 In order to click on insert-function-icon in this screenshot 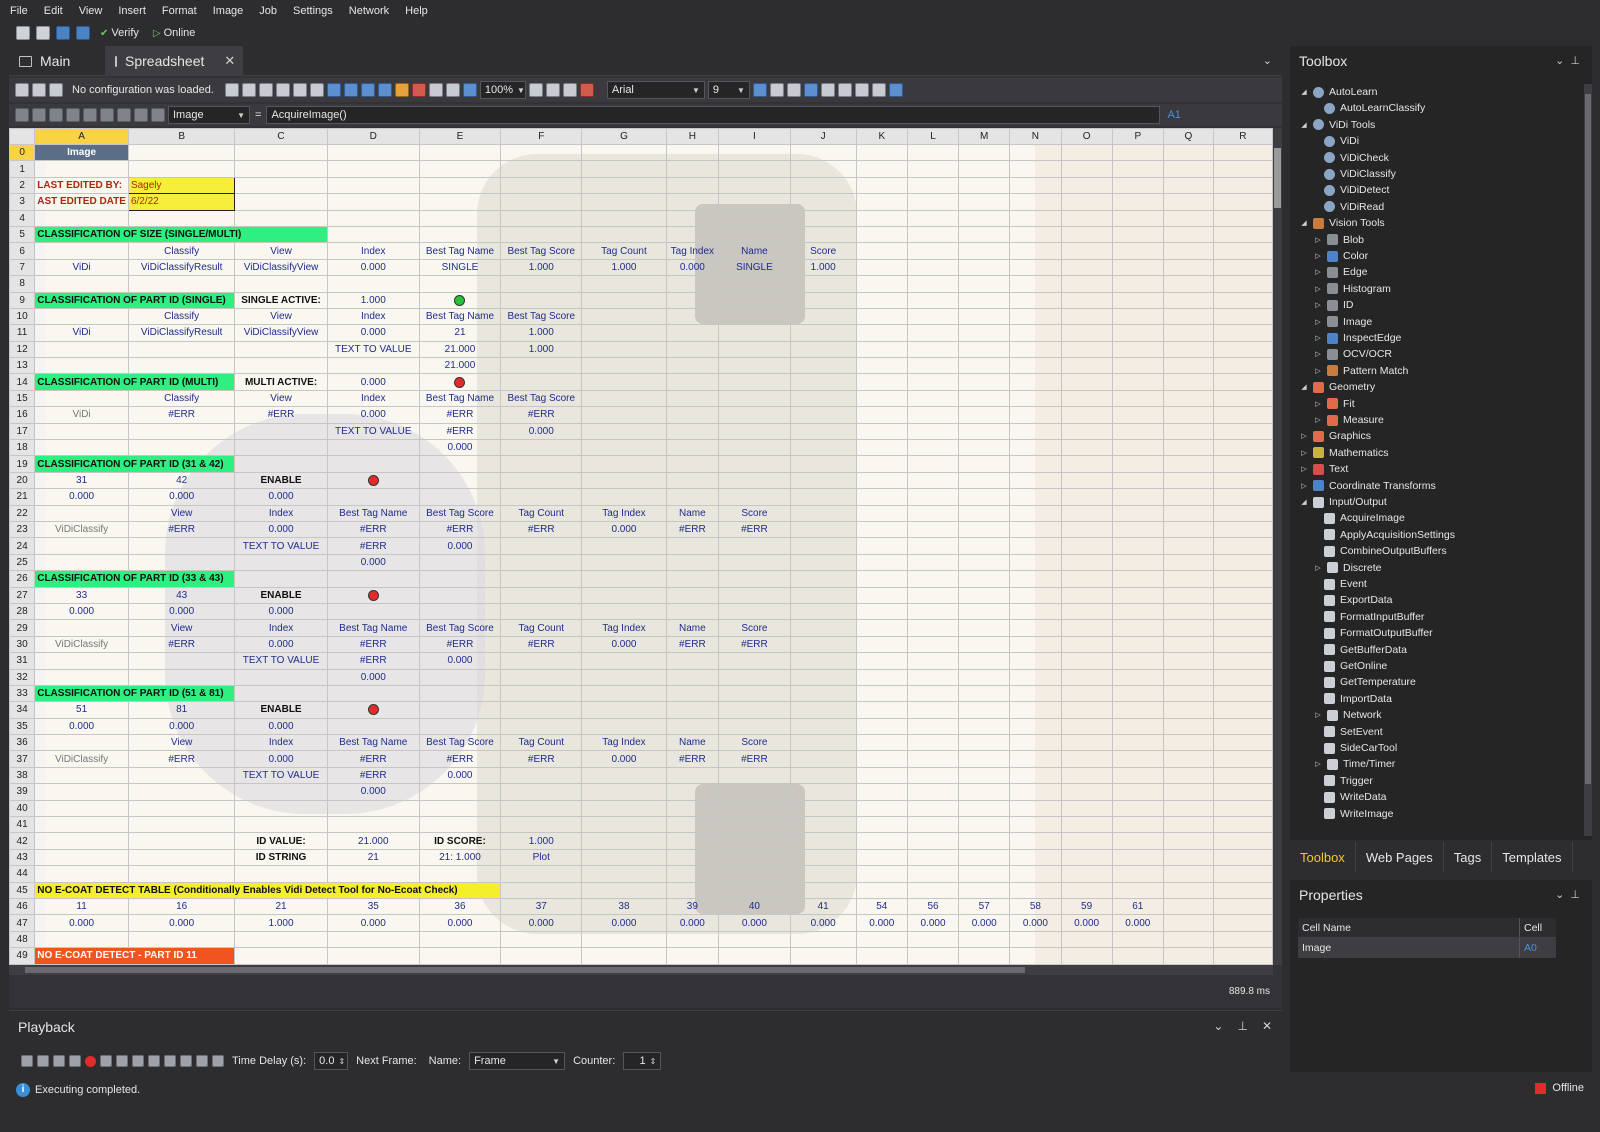, I will do `click(22, 115)`.